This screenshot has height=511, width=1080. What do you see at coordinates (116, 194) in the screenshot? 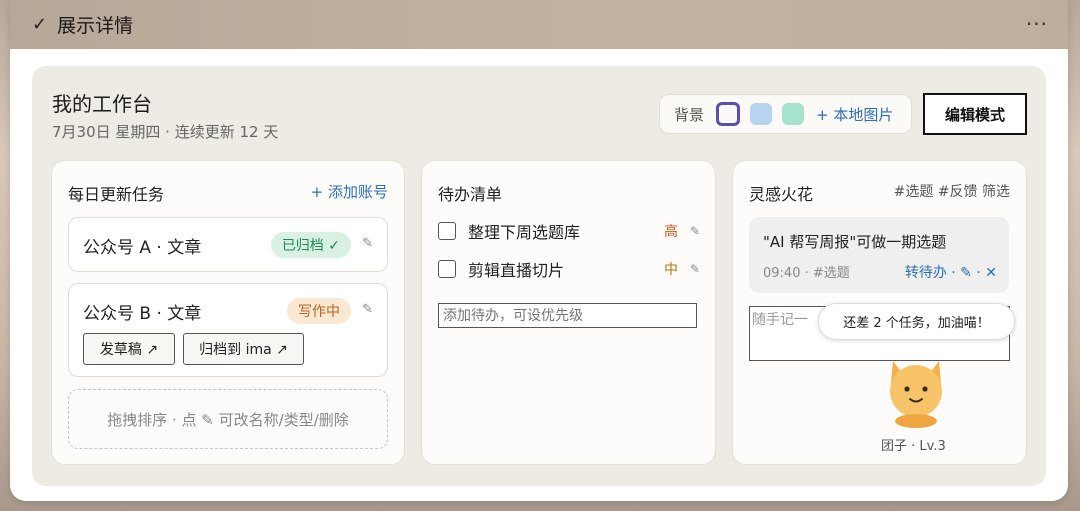
I see `daily-tasks-title: 每日更新任务` at bounding box center [116, 194].